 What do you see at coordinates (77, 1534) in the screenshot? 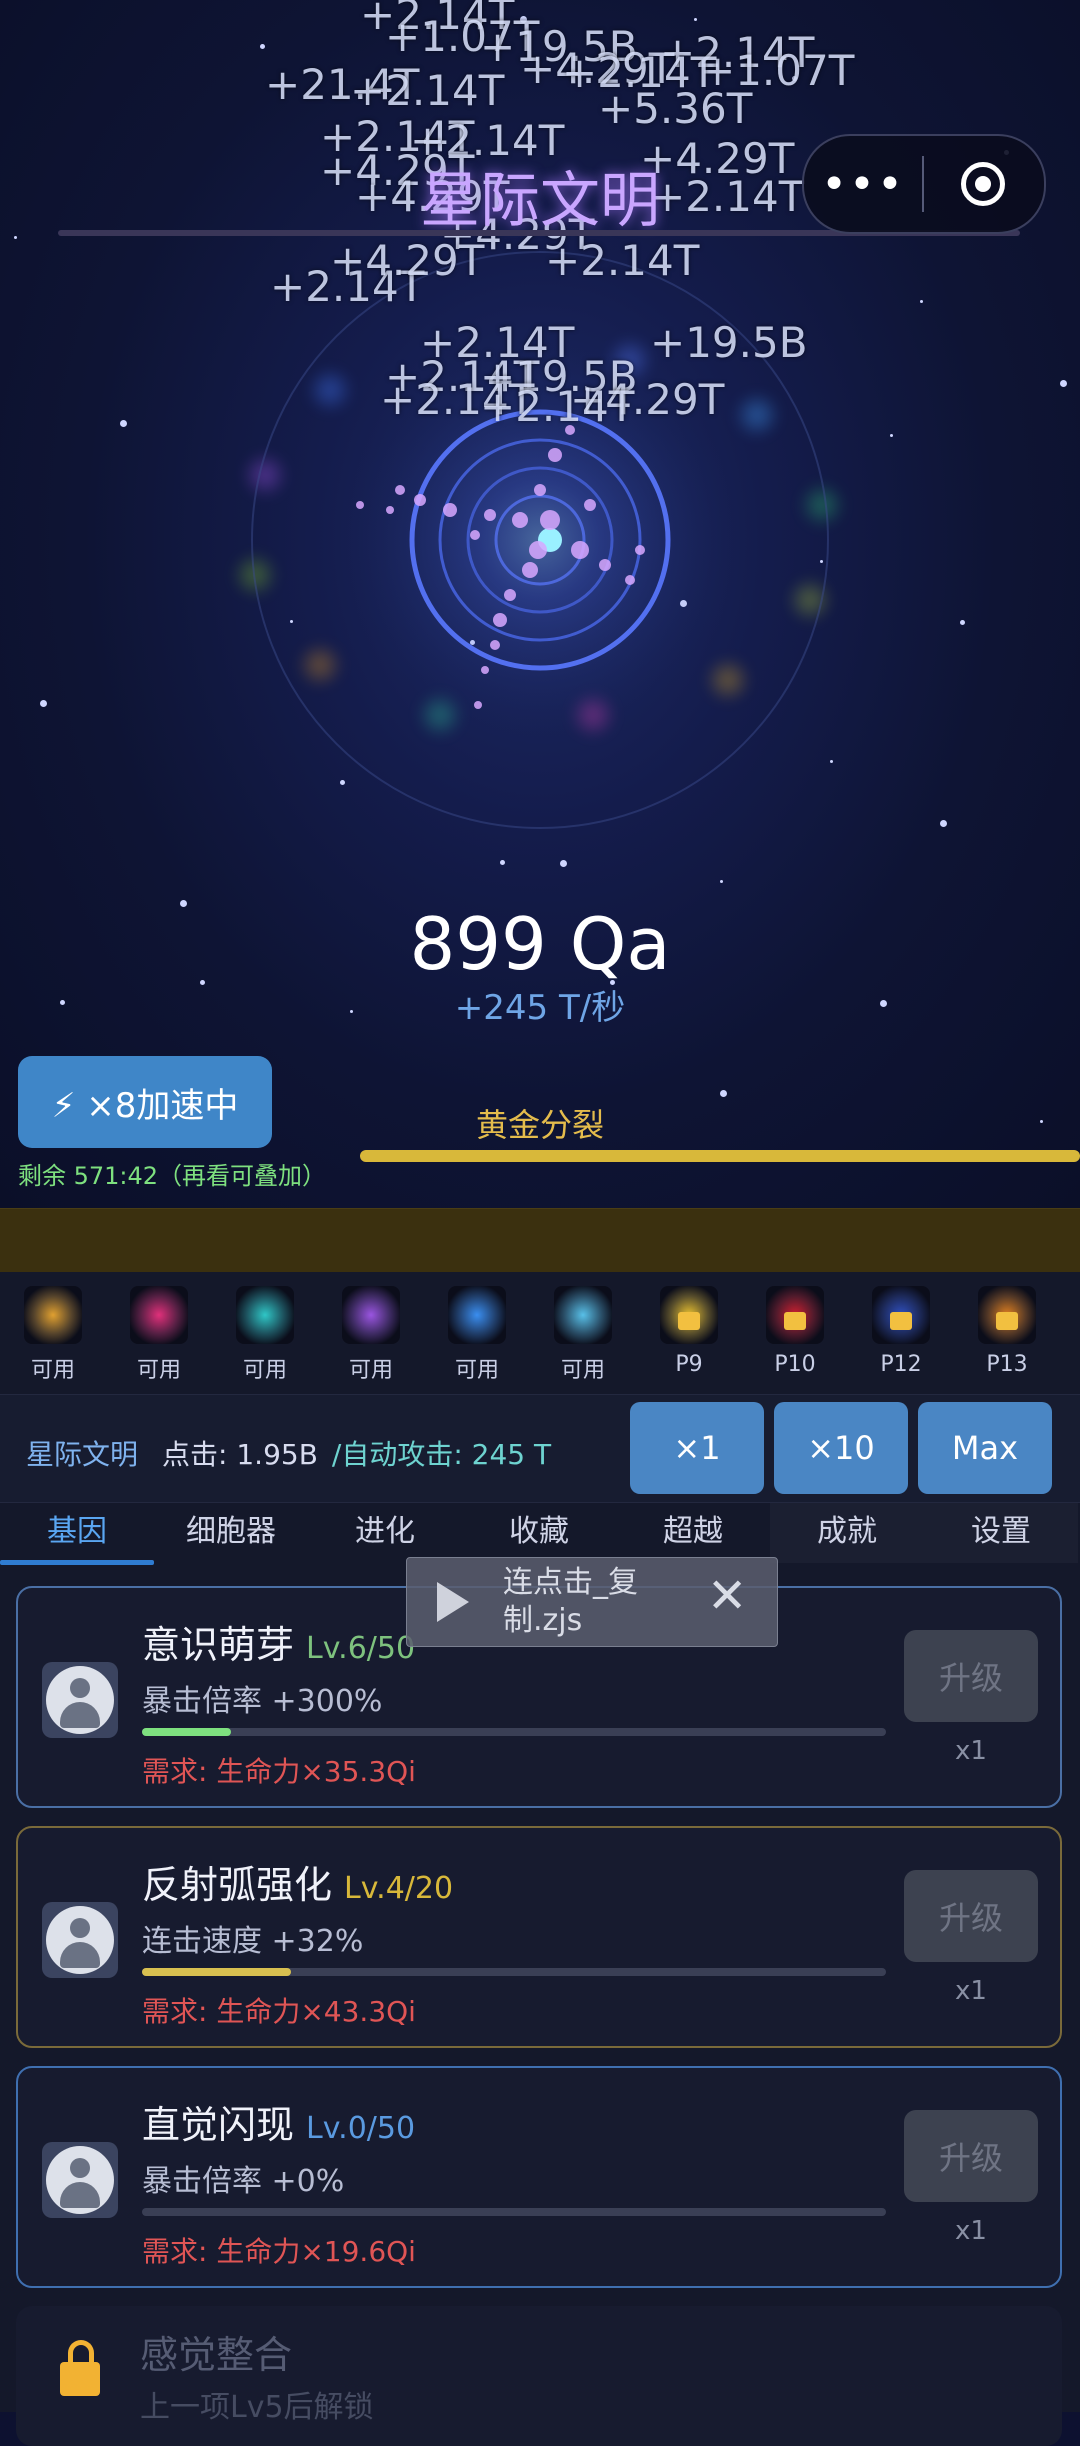
I see `tab-genes: 基因` at bounding box center [77, 1534].